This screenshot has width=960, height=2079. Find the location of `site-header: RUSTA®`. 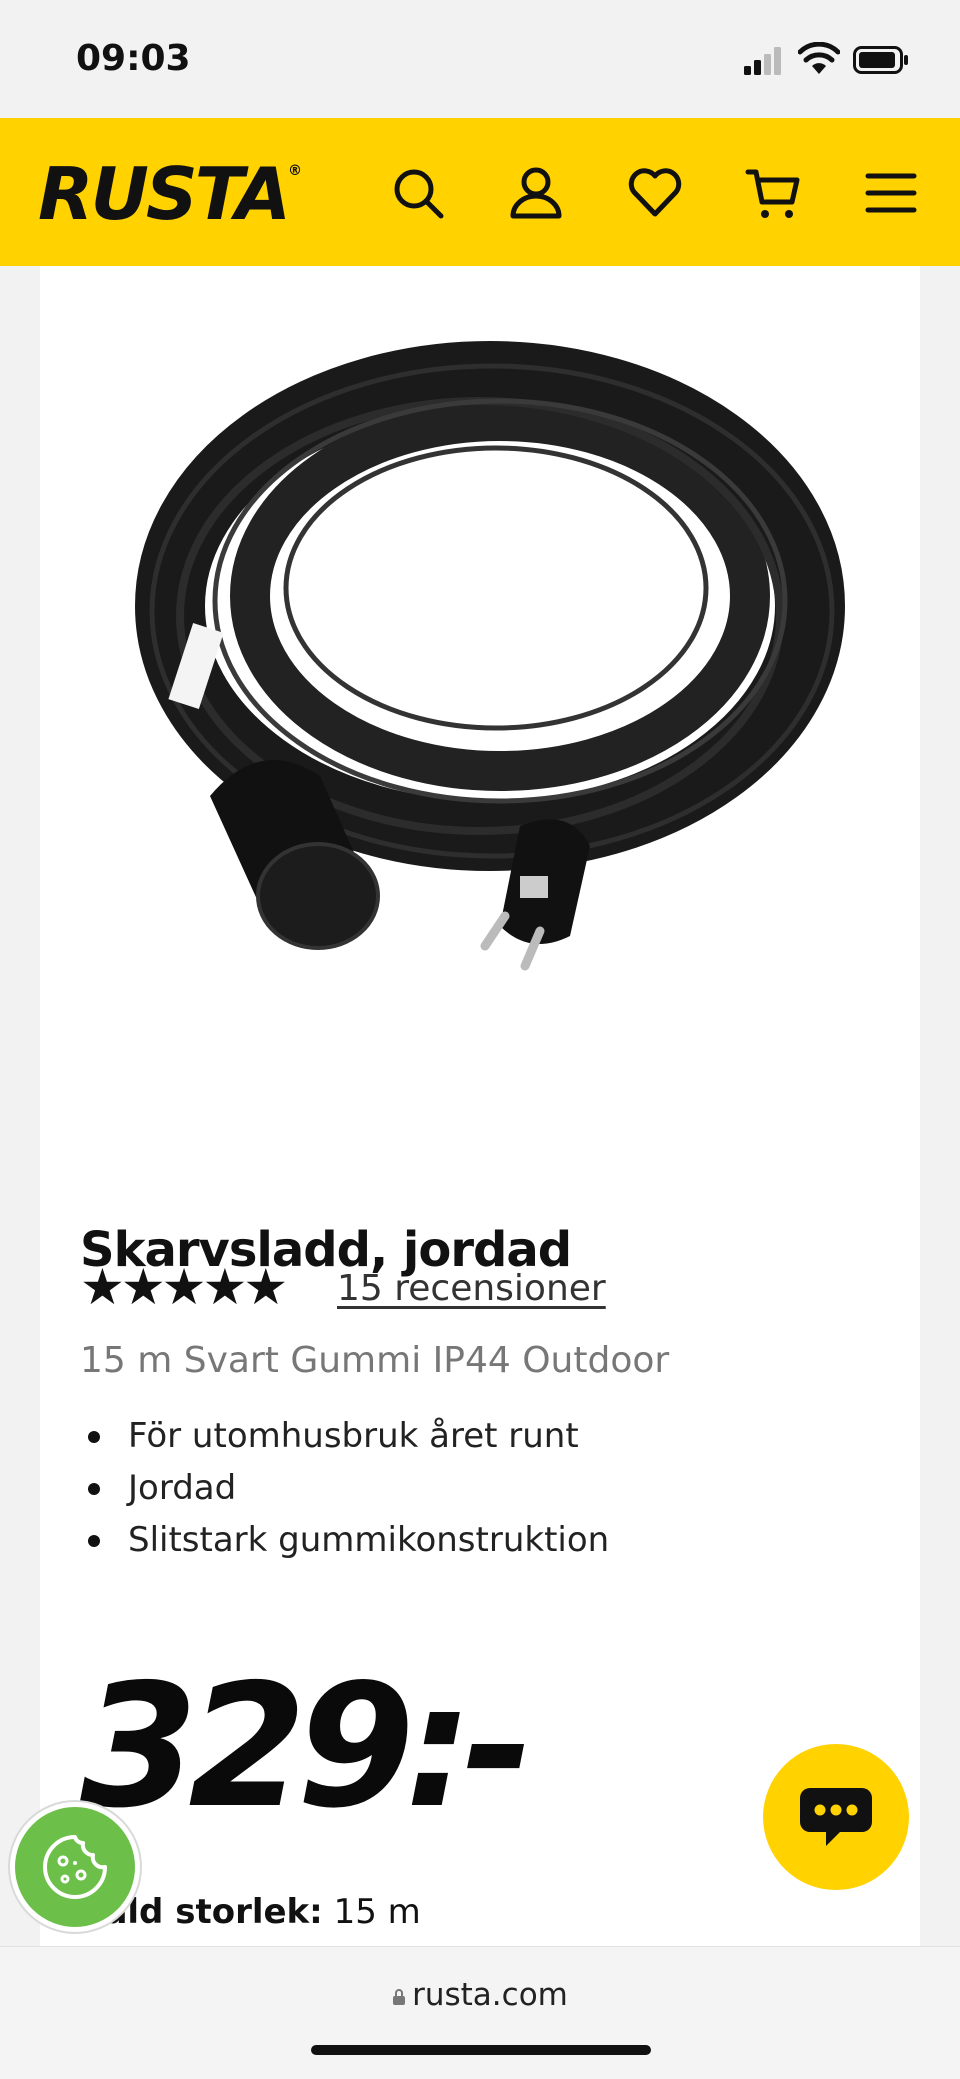

site-header: RUSTA® is located at coordinates (480, 192).